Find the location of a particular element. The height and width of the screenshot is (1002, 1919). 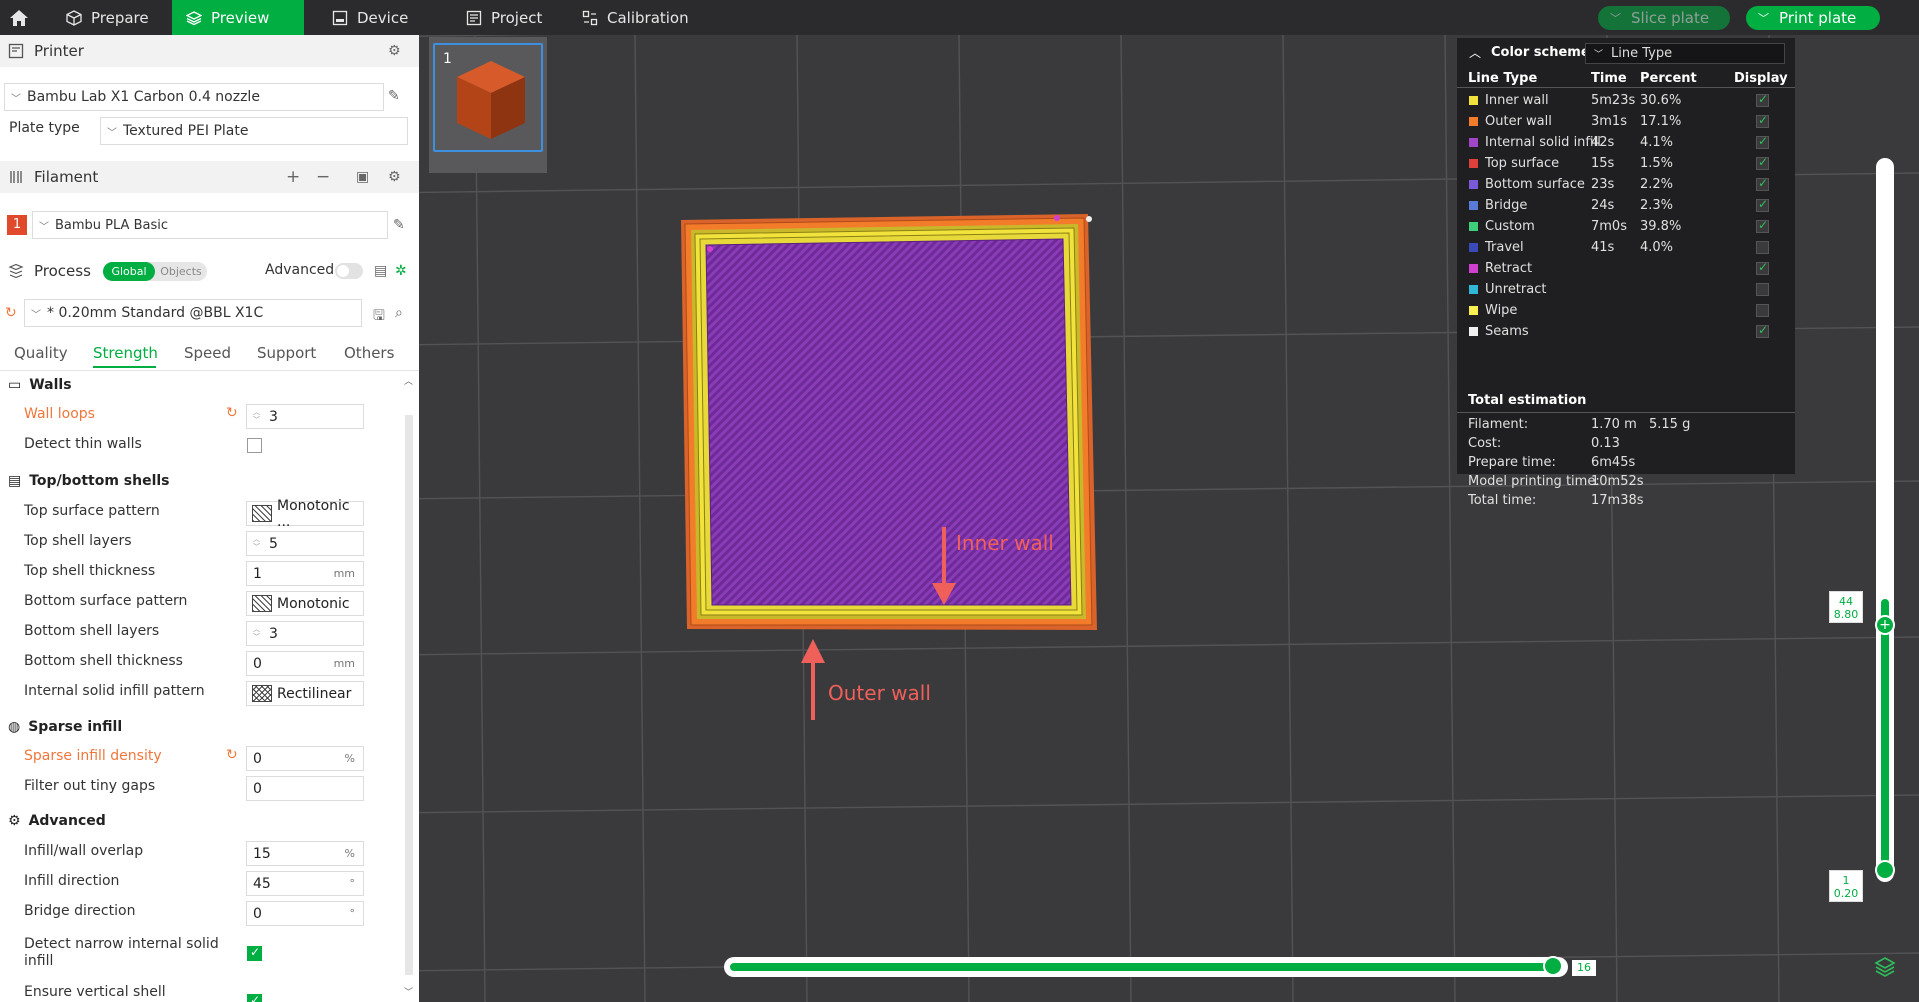

advanced-toggle is located at coordinates (349, 271).